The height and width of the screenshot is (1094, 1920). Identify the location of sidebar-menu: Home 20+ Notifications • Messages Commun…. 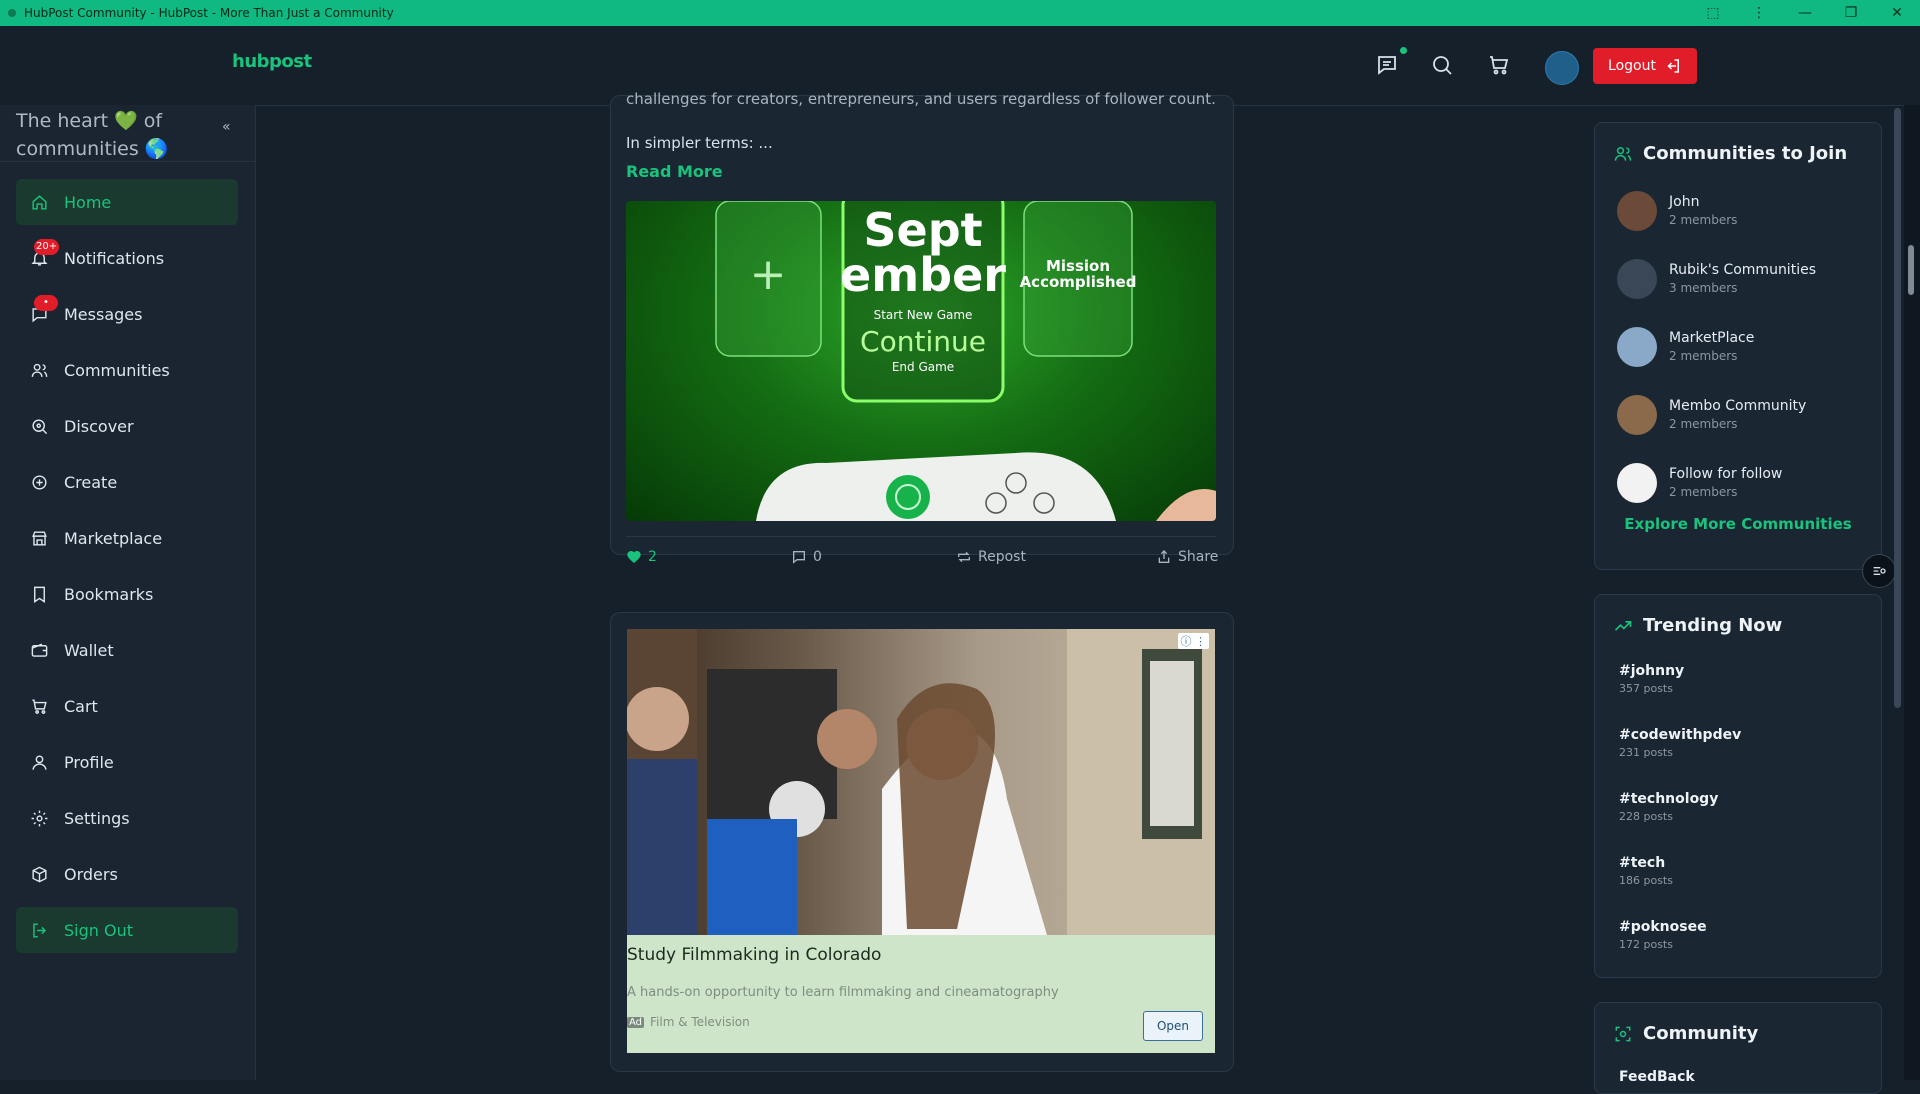
(127, 571).